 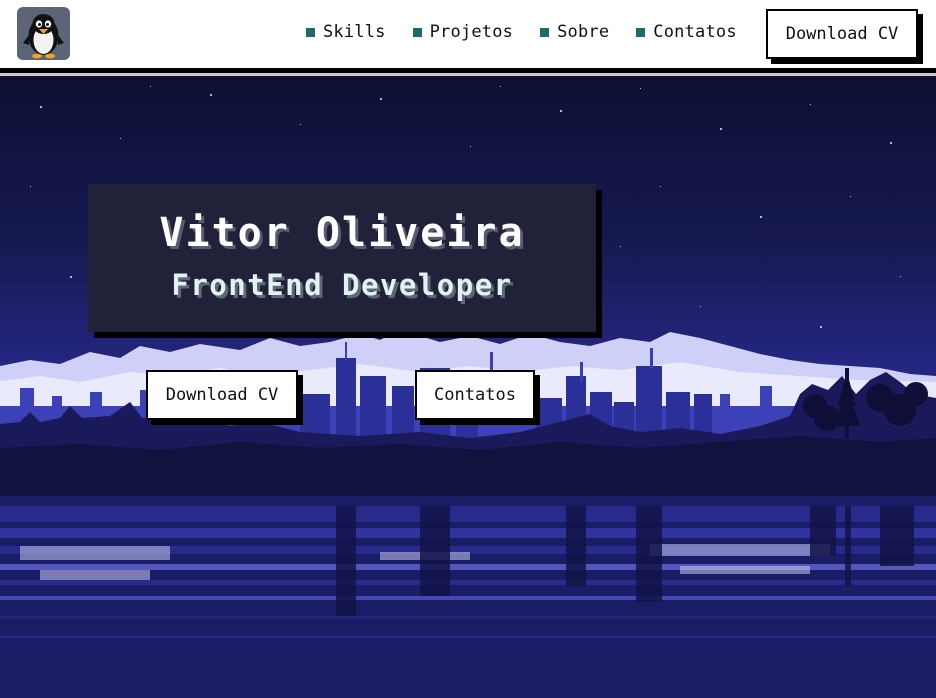 I want to click on nav-skills: Skills, so click(x=346, y=32).